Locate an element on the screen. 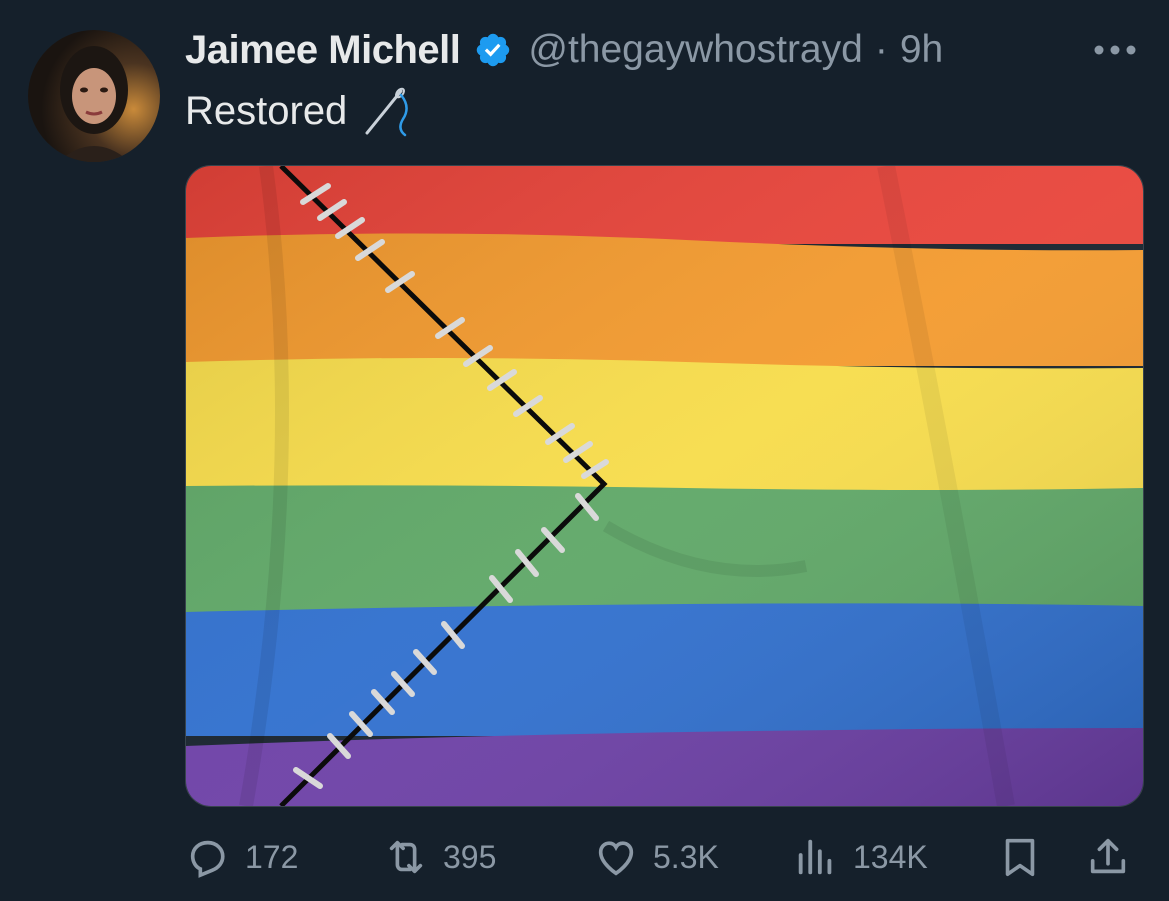 The height and width of the screenshot is (901, 1169). views-count: 134K is located at coordinates (890, 856).